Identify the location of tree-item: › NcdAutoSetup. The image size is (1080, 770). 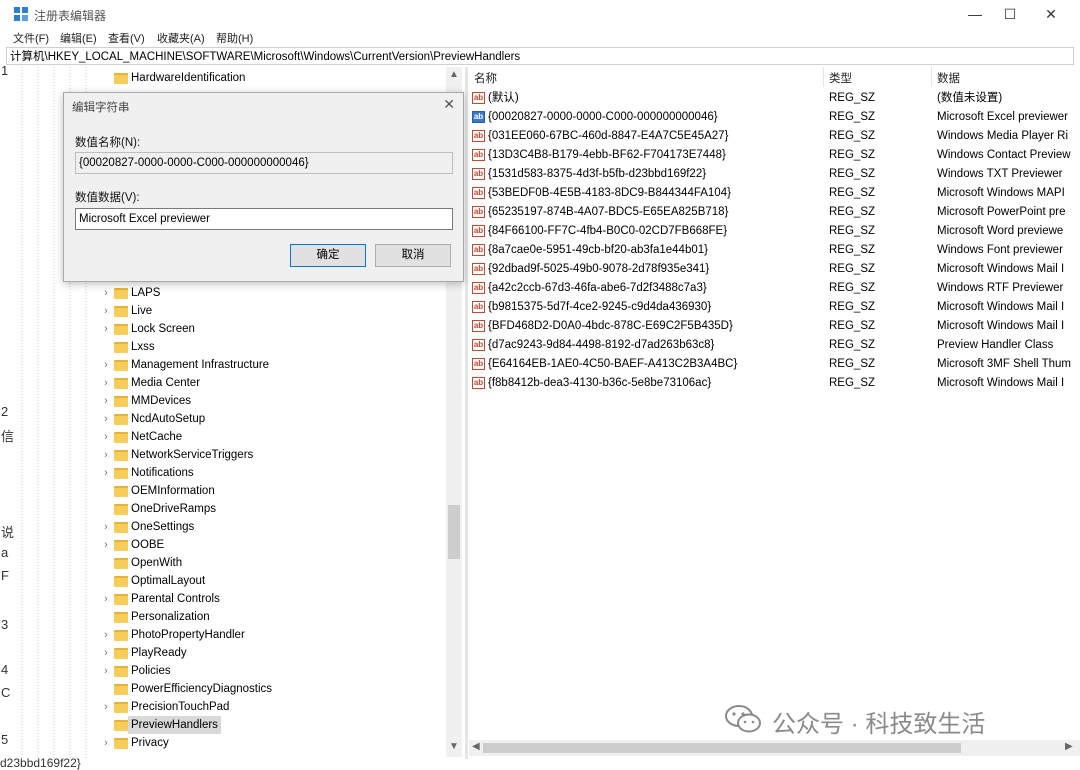
(223, 419).